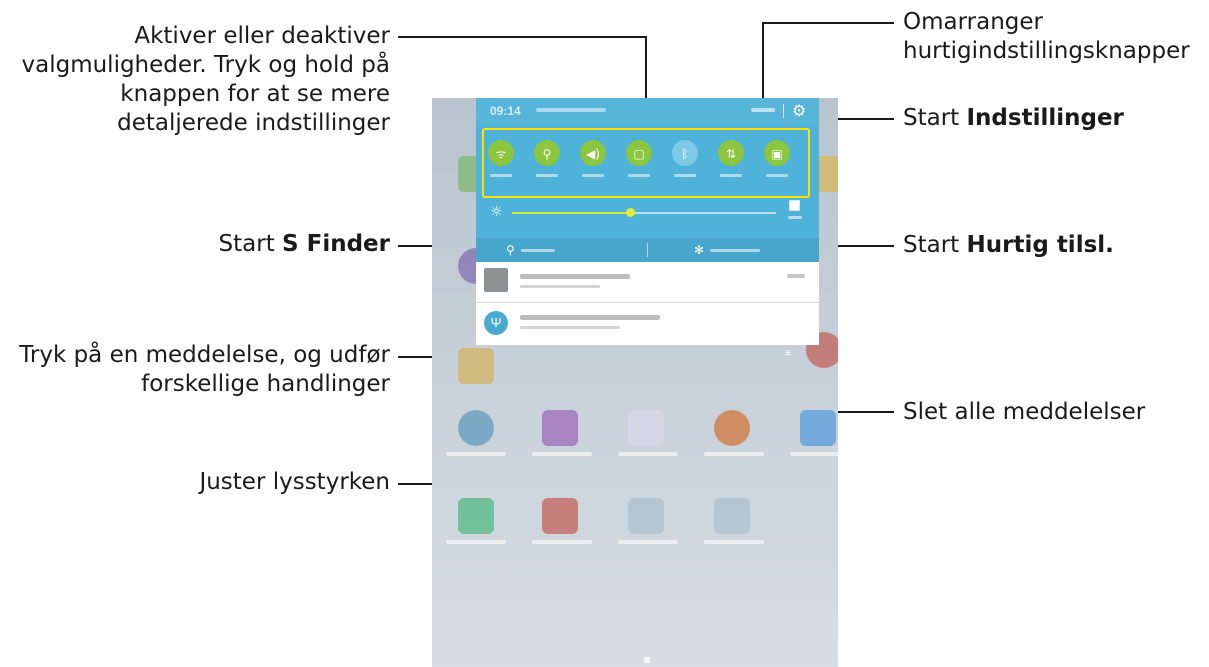  What do you see at coordinates (1008, 245) in the screenshot?
I see `callout-quick-connect: Start Hurtig tilsl.` at bounding box center [1008, 245].